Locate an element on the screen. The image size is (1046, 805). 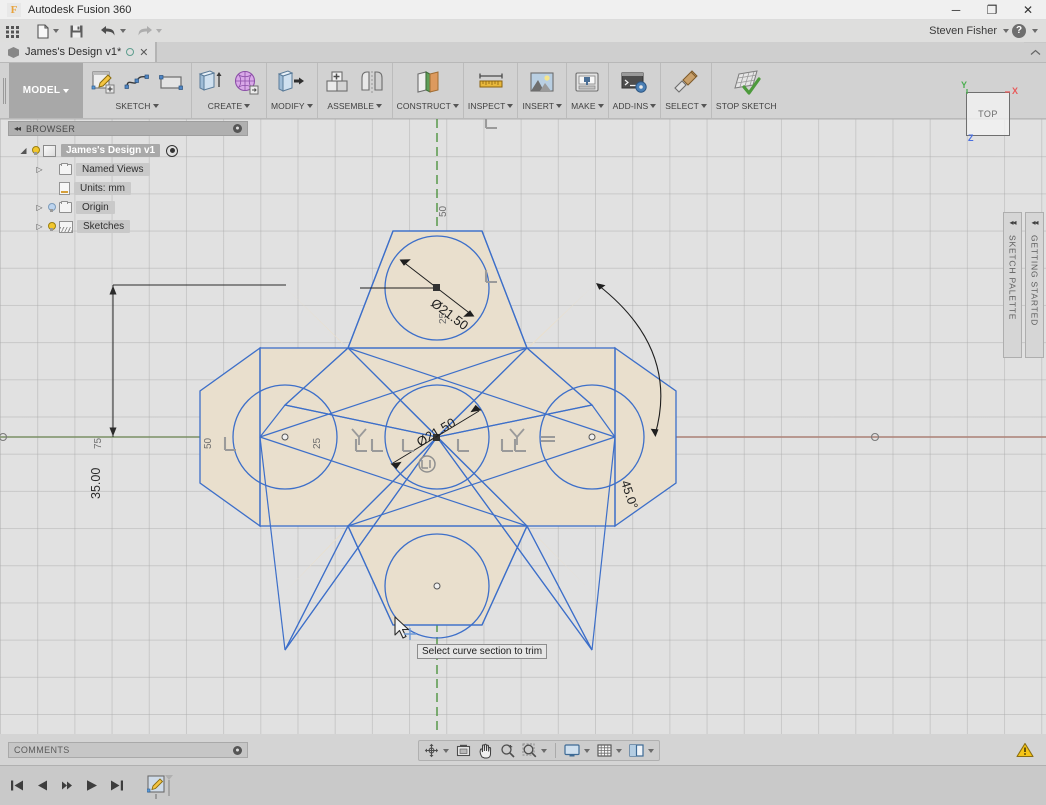
help-icon: ? is located at coordinates (1019, 31).